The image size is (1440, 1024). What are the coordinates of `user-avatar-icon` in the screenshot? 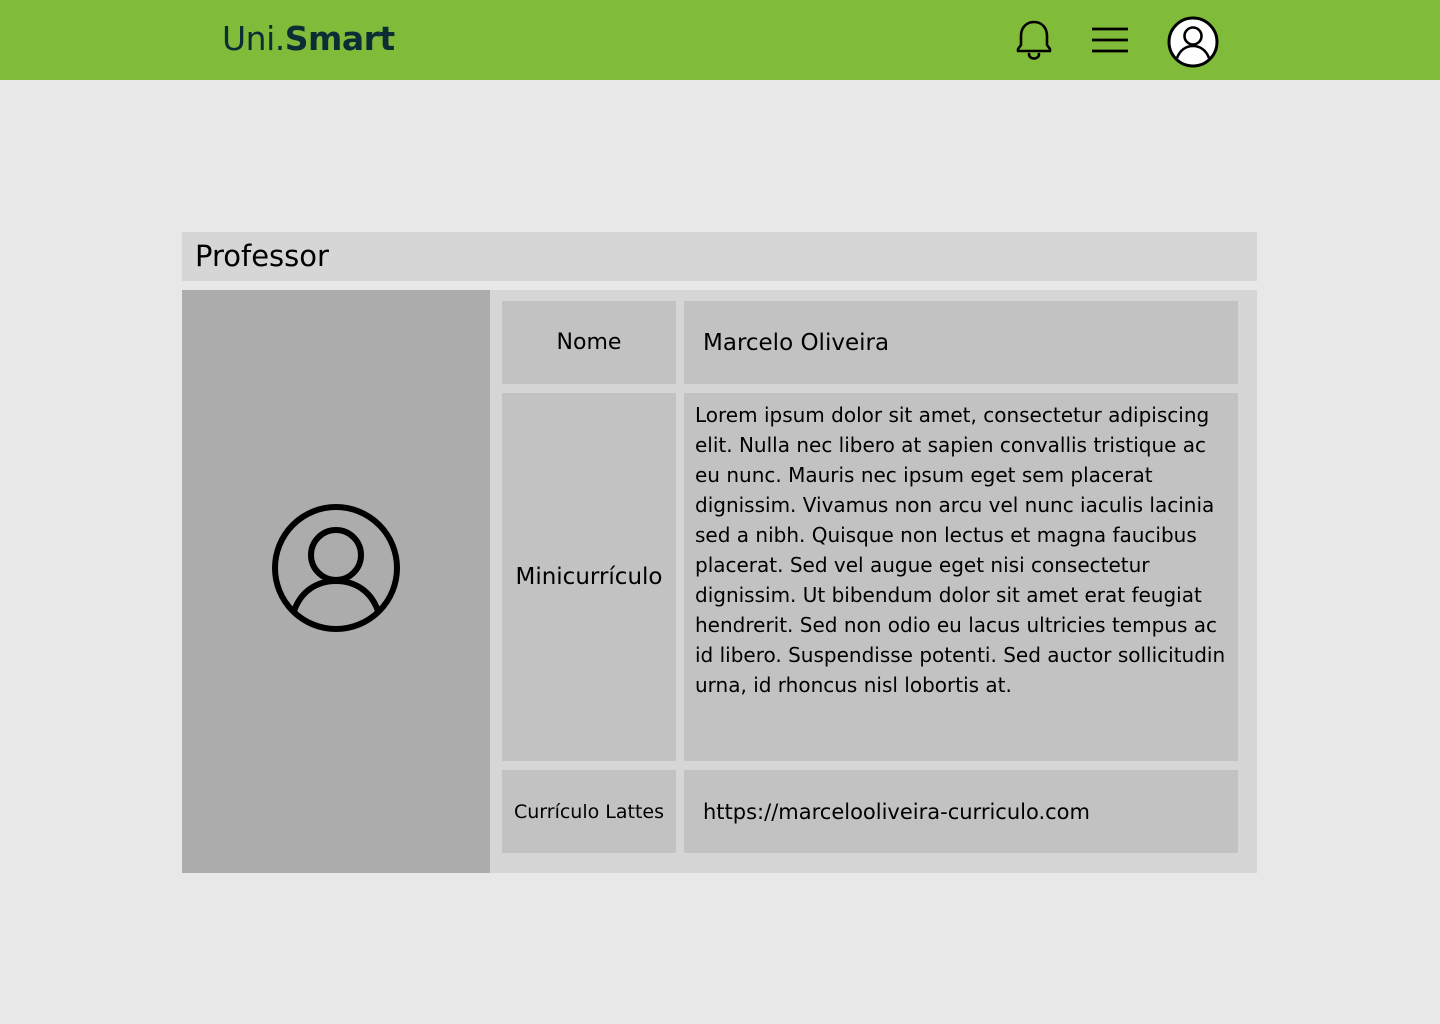 It's located at (336, 568).